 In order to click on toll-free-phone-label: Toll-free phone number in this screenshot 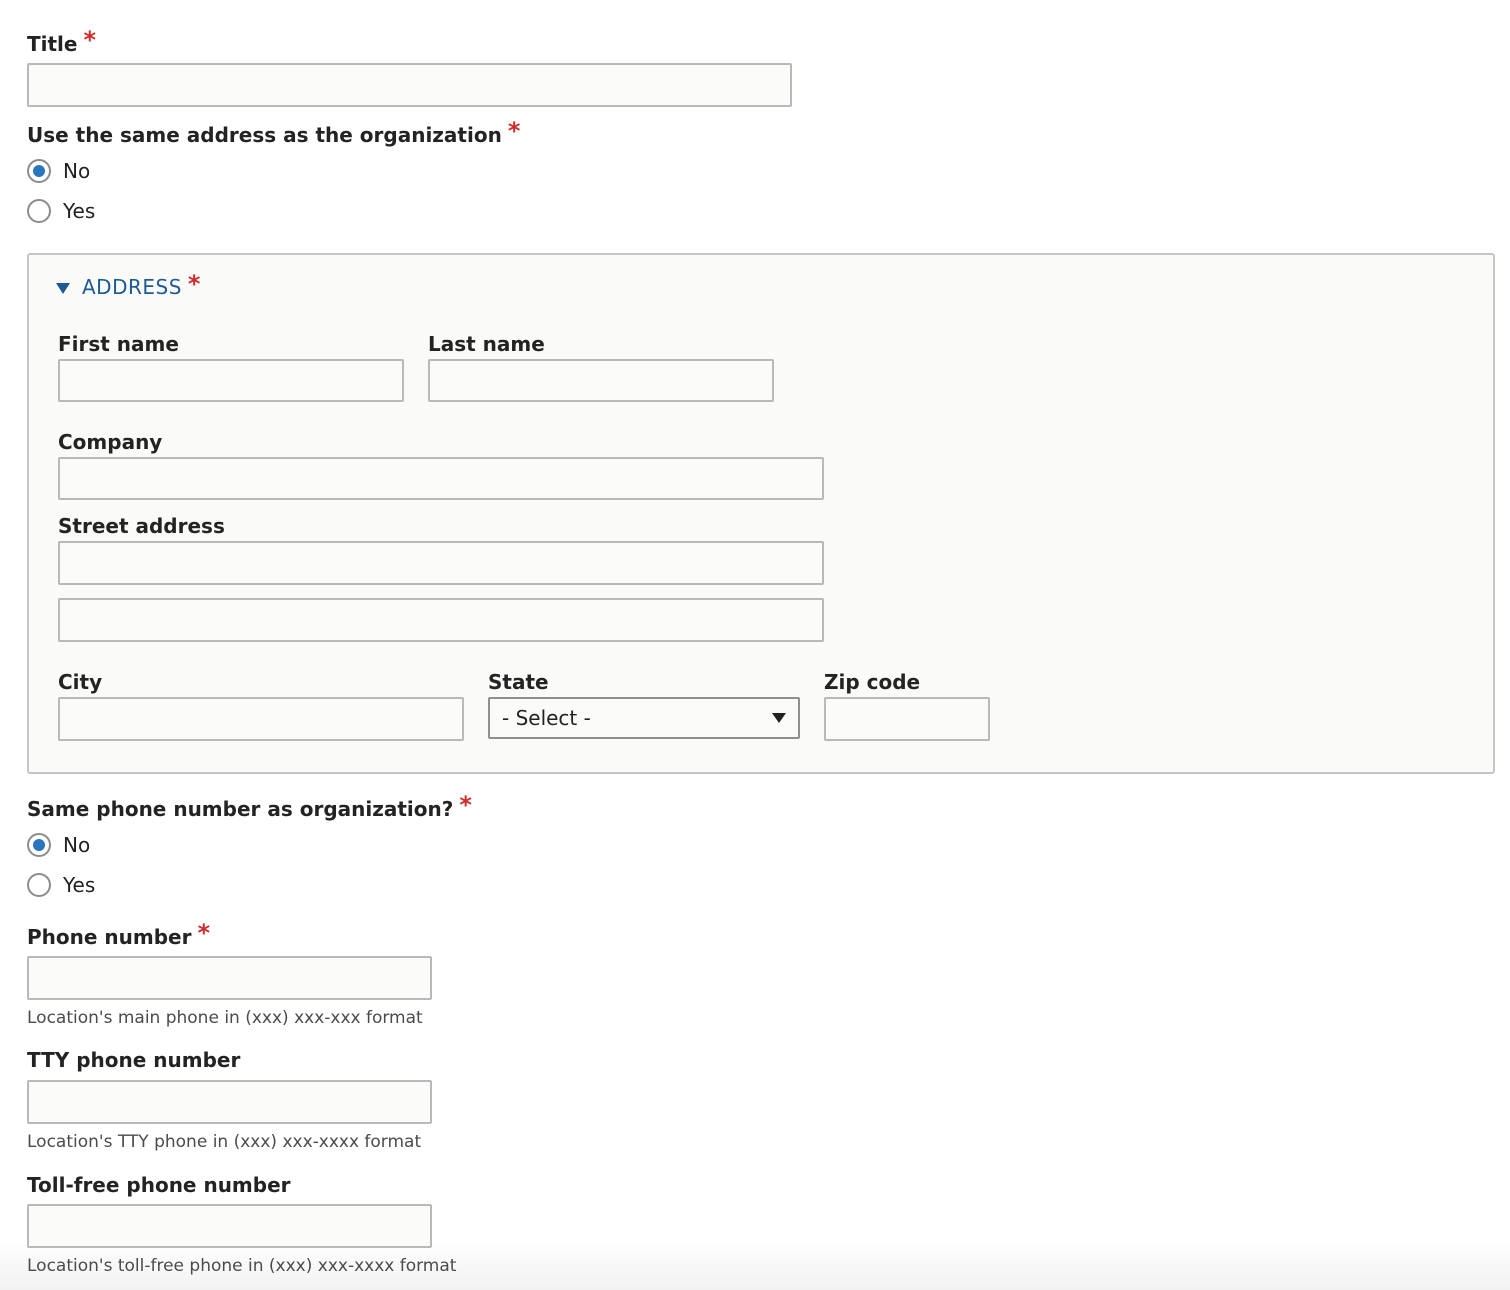, I will do `click(159, 1185)`.